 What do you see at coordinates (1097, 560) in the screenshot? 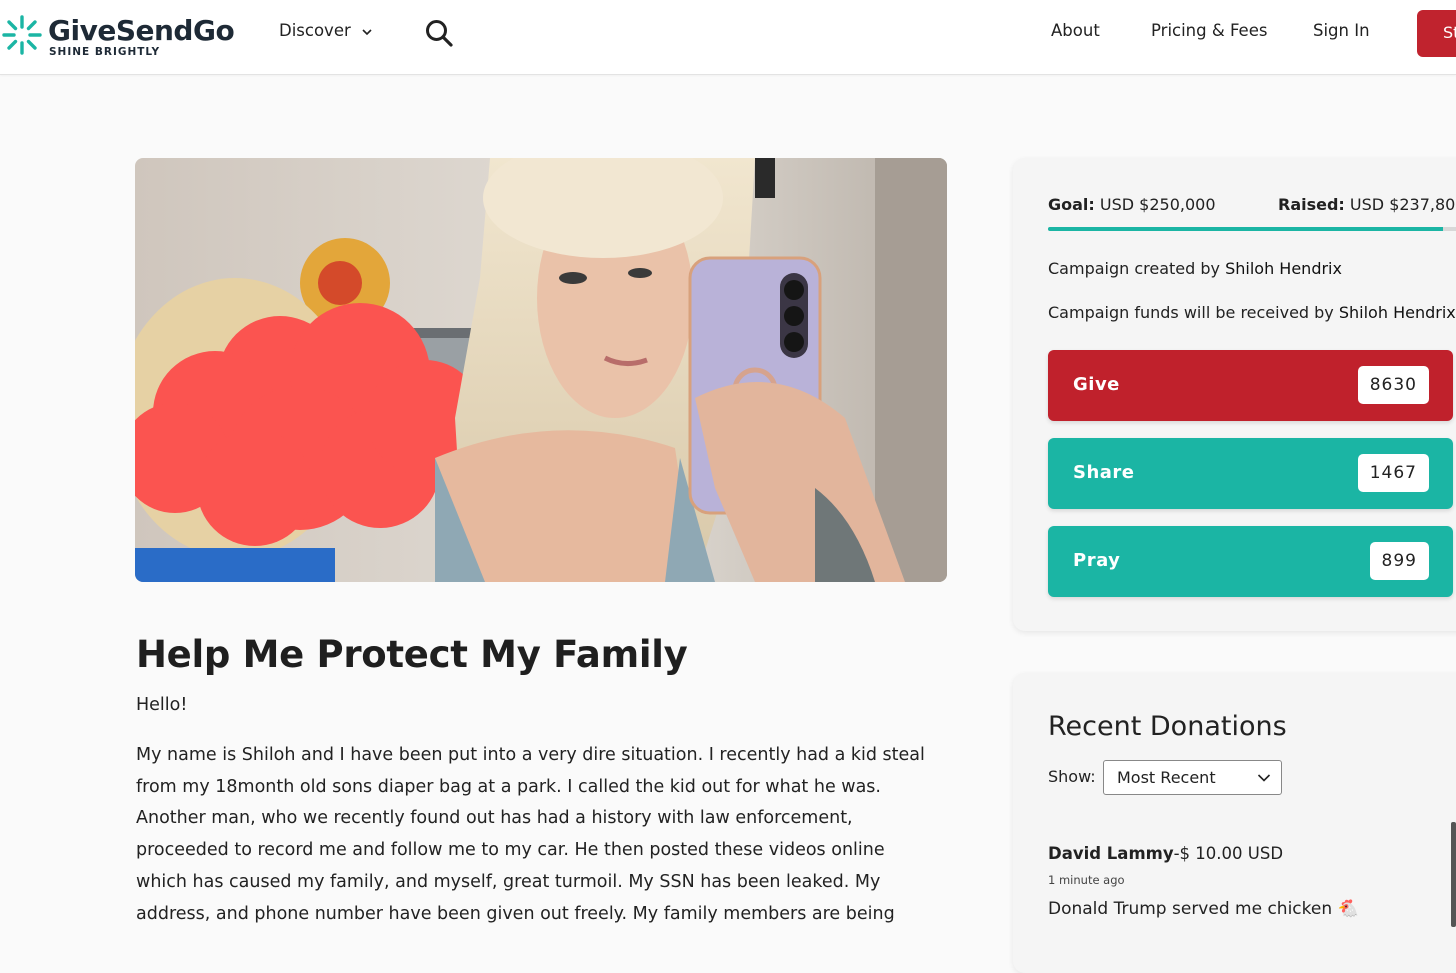
I see `pray-label: Pray` at bounding box center [1097, 560].